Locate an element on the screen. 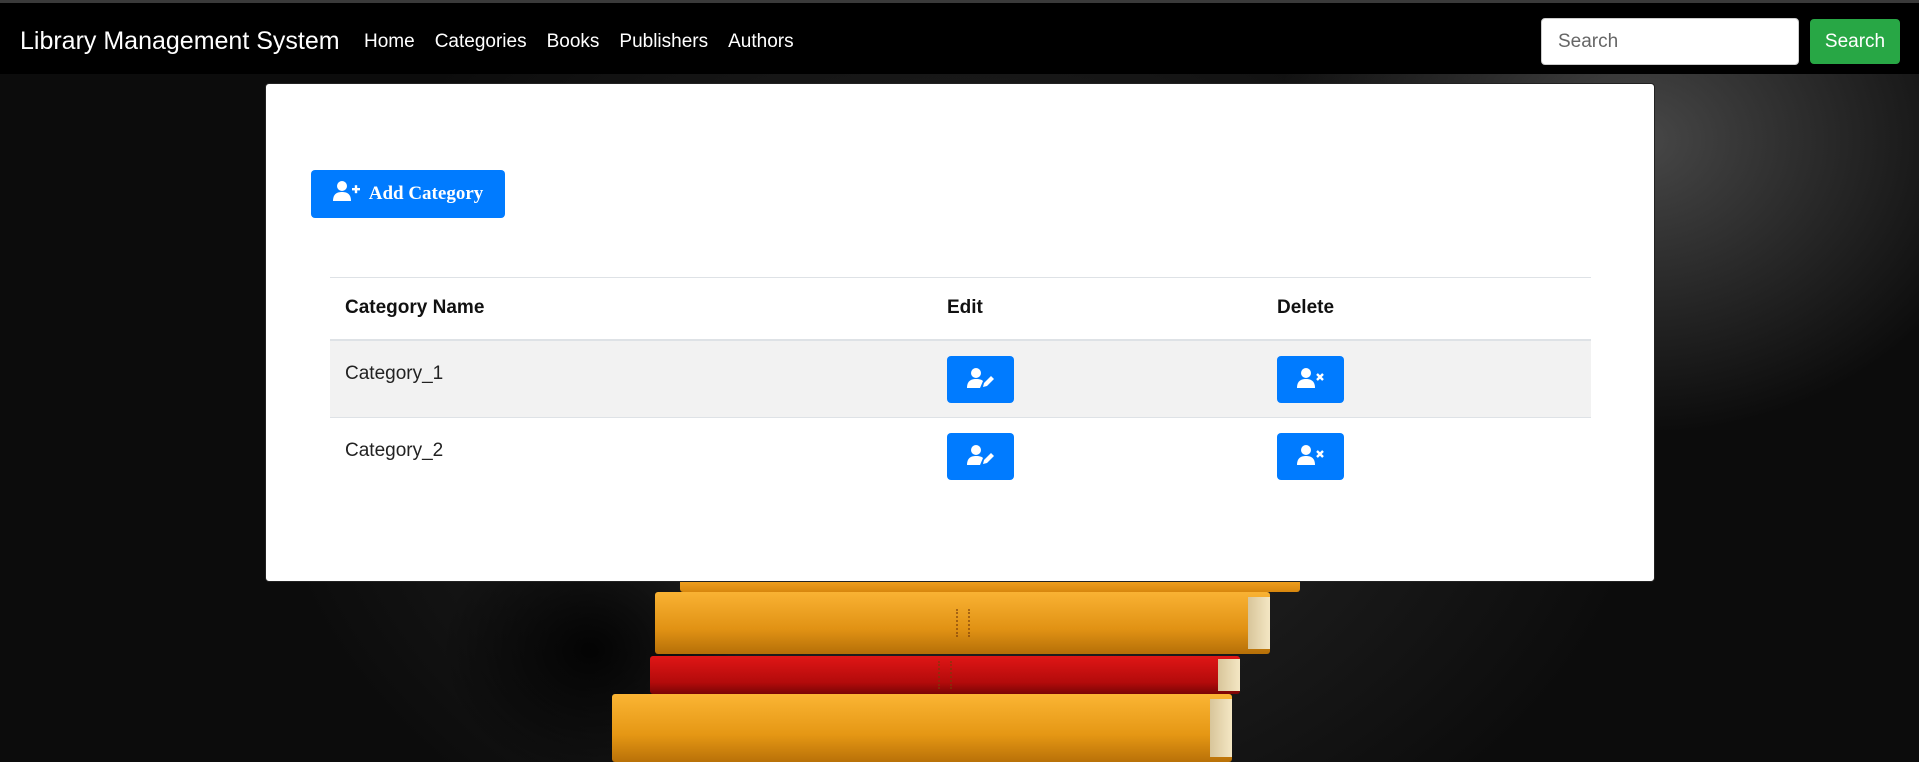 This screenshot has width=1919, height=762. table-row: Category_2 is located at coordinates (960, 456).